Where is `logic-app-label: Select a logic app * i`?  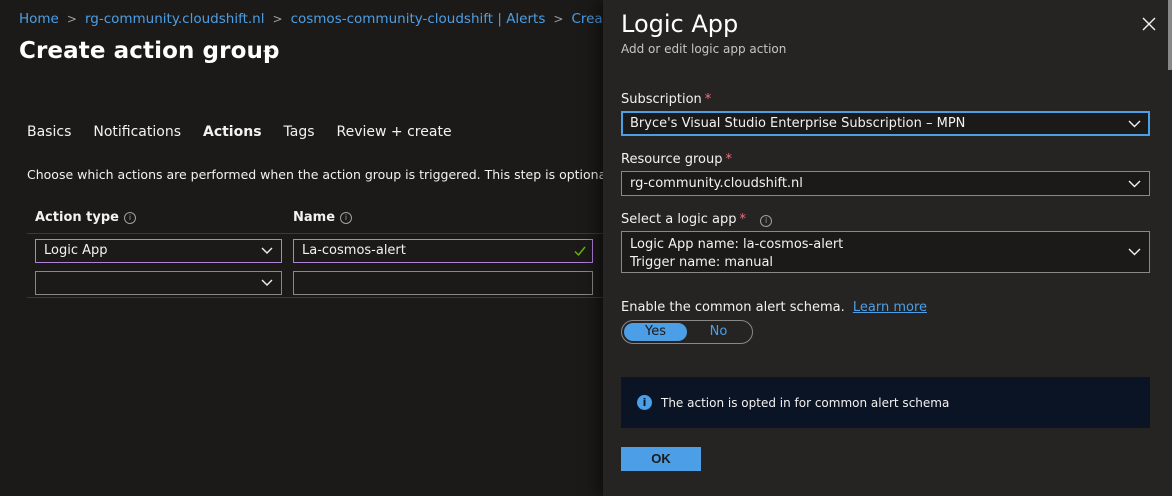 logic-app-label: Select a logic app * i is located at coordinates (697, 219).